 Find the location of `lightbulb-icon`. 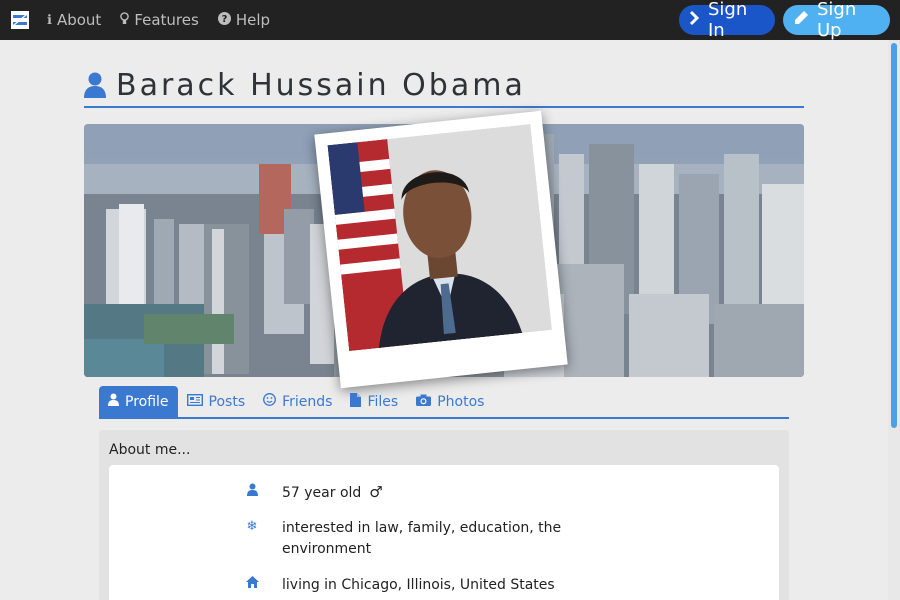

lightbulb-icon is located at coordinates (125, 20).